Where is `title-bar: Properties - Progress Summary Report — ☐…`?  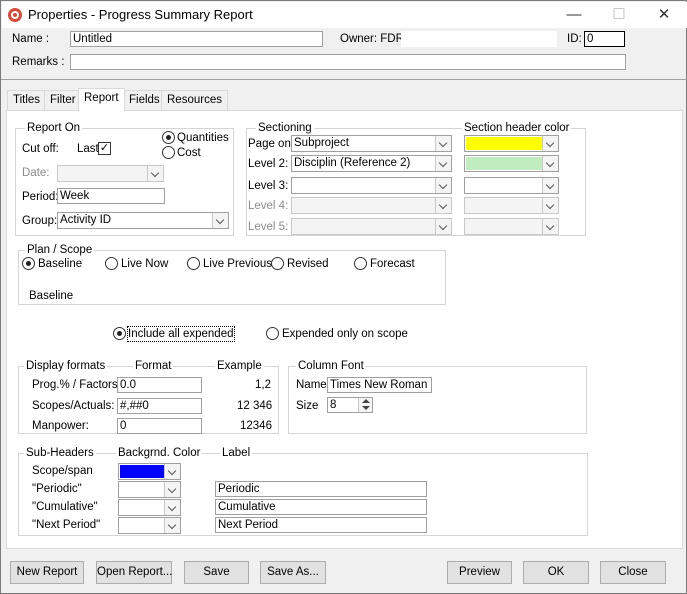
title-bar: Properties - Progress Summary Report — ☐… is located at coordinates (344, 15).